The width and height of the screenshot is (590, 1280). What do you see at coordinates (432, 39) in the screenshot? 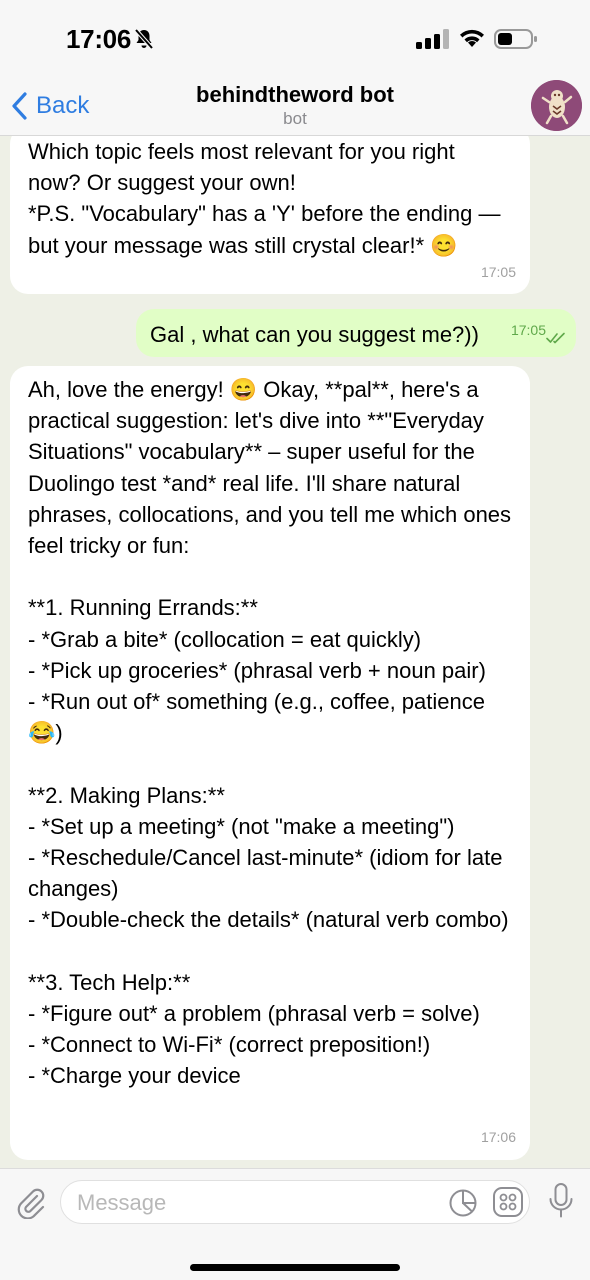
I see `signal-icon` at bounding box center [432, 39].